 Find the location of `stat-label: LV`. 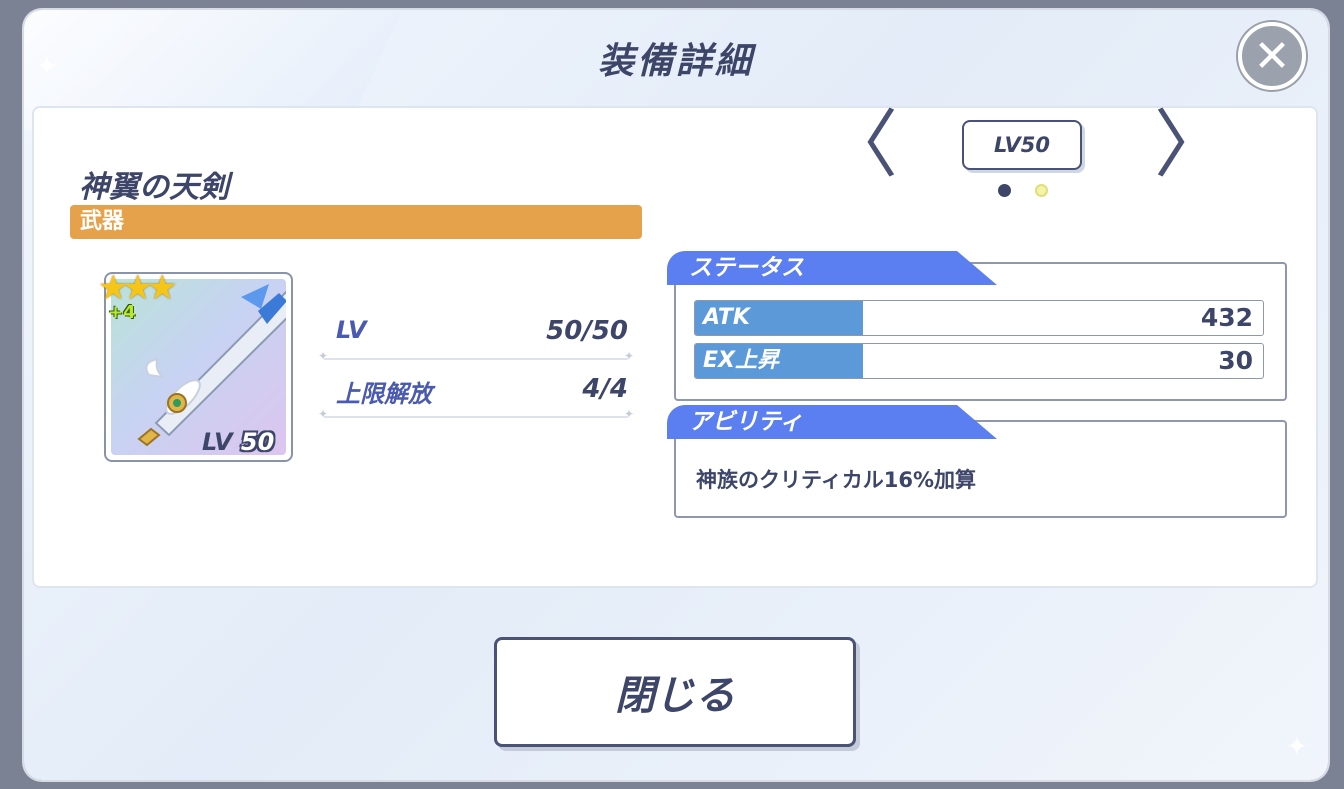

stat-label: LV is located at coordinates (351, 330).